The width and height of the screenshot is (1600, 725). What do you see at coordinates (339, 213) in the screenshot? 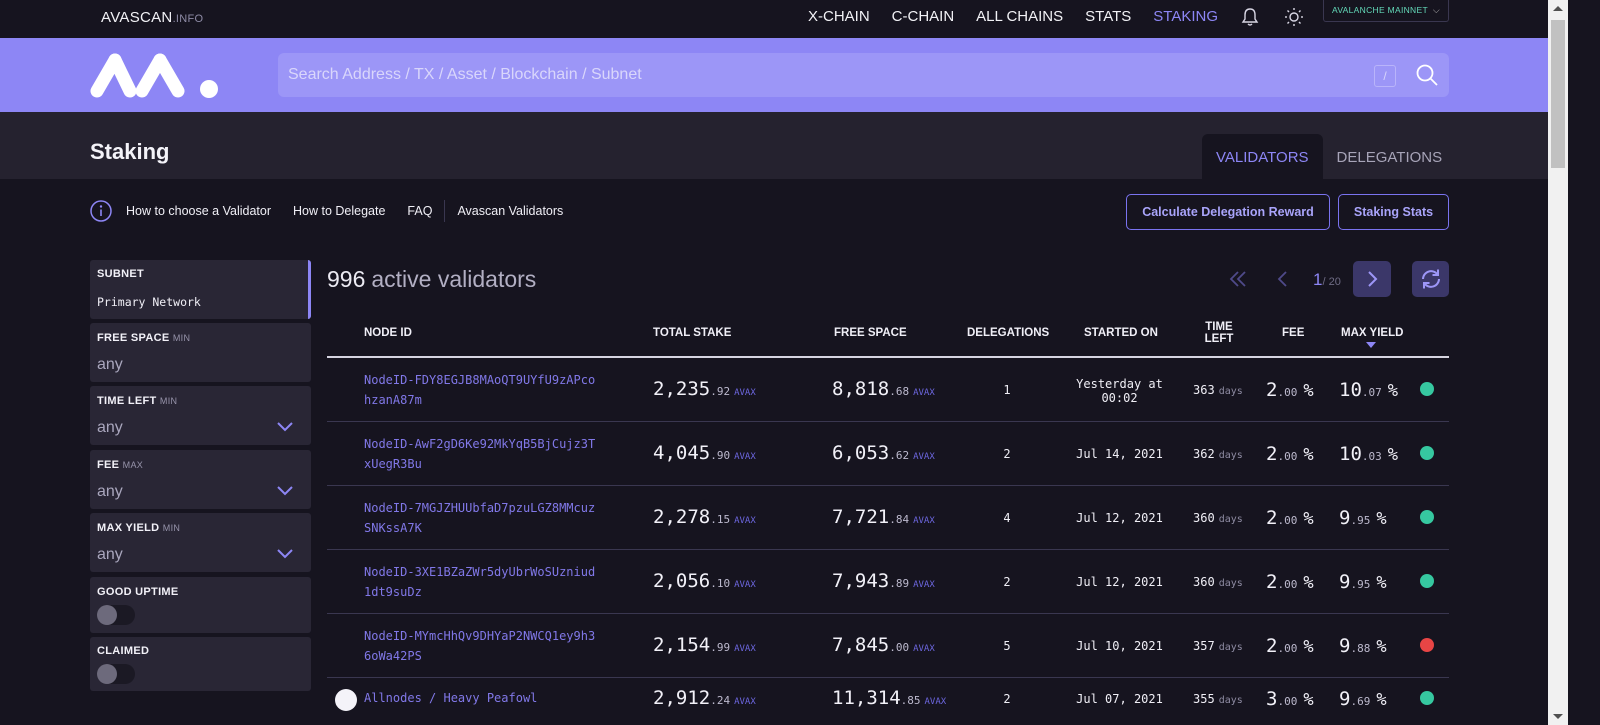
I see `link-how-to-delegate: How to Delegate` at bounding box center [339, 213].